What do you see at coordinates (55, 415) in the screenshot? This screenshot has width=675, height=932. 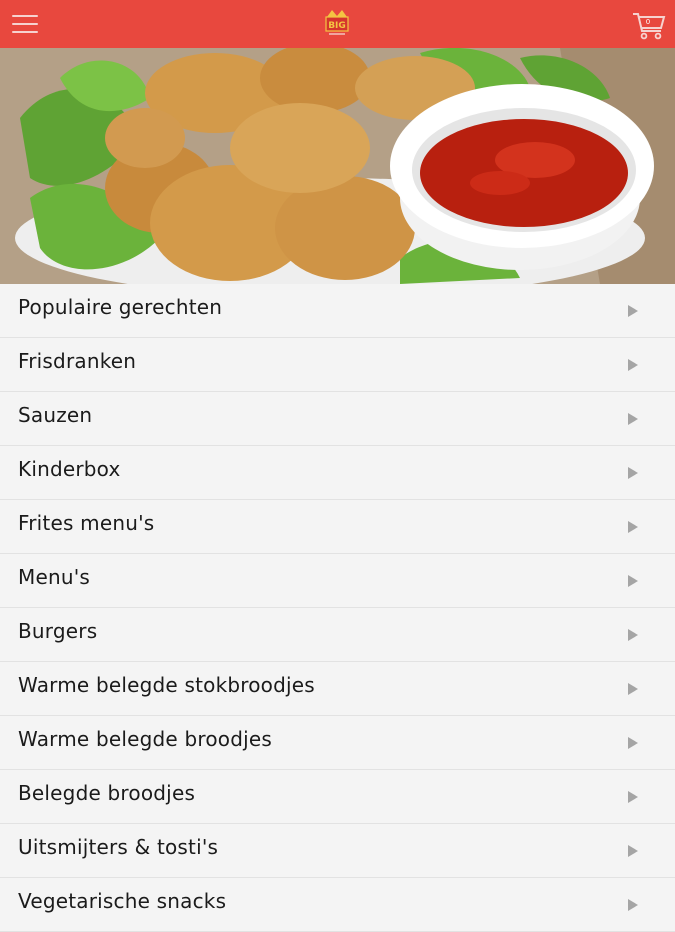 I see `category-label: Sauzen` at bounding box center [55, 415].